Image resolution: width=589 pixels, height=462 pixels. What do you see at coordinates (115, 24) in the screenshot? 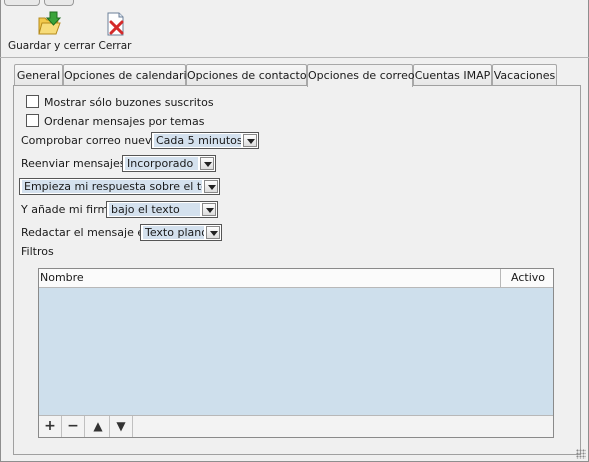
I see `close-document-icon` at bounding box center [115, 24].